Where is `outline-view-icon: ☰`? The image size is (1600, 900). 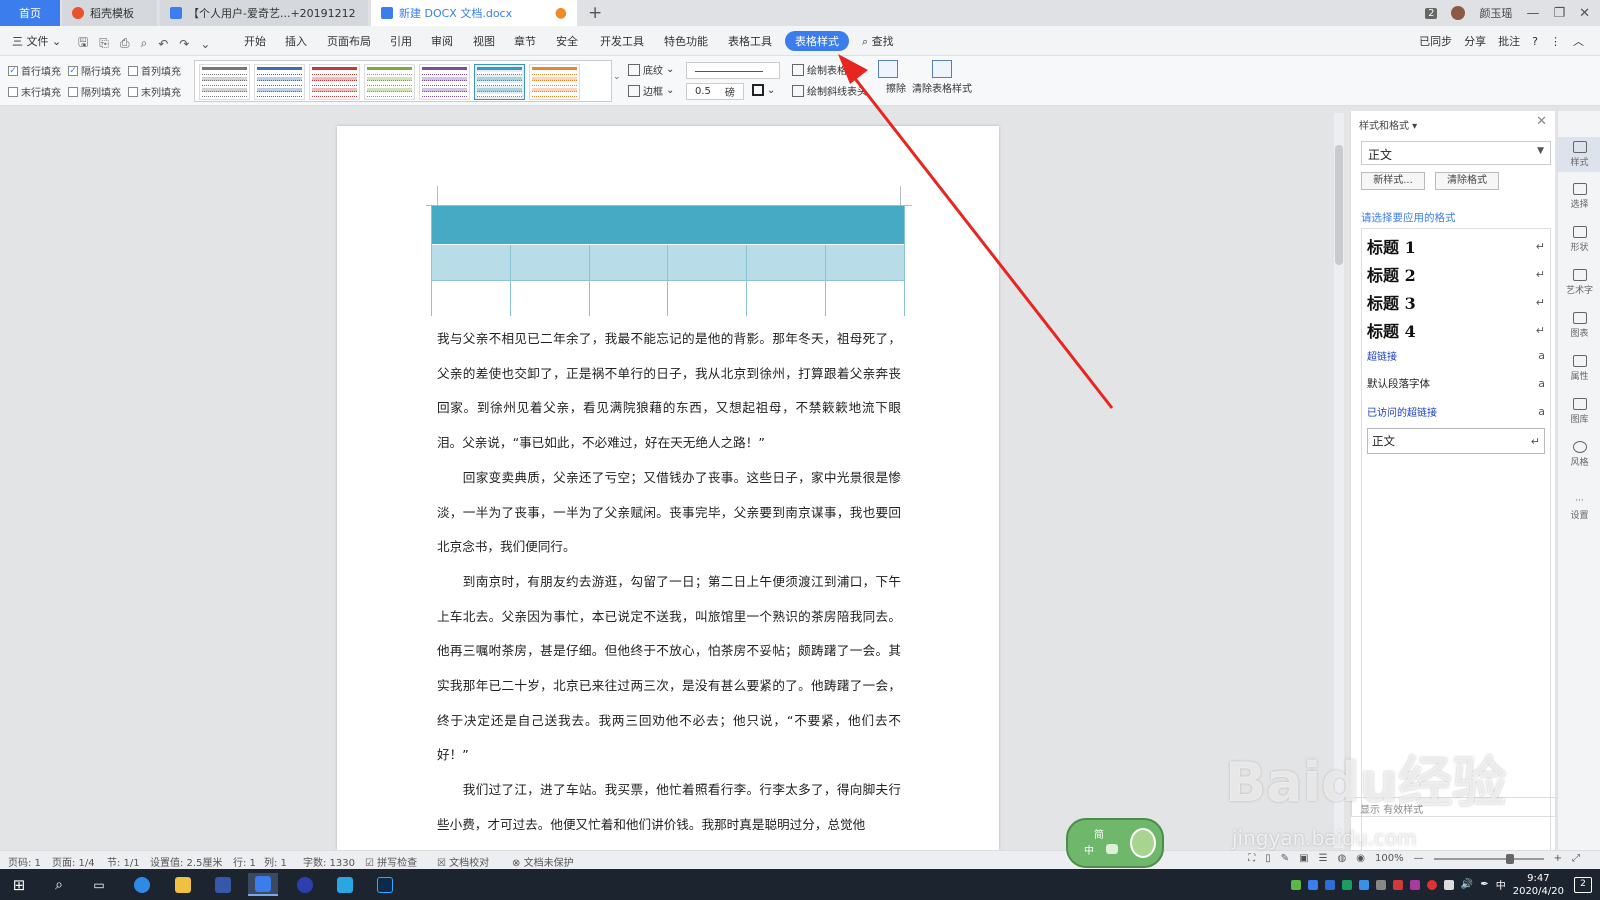
outline-view-icon: ☰ is located at coordinates (1323, 858).